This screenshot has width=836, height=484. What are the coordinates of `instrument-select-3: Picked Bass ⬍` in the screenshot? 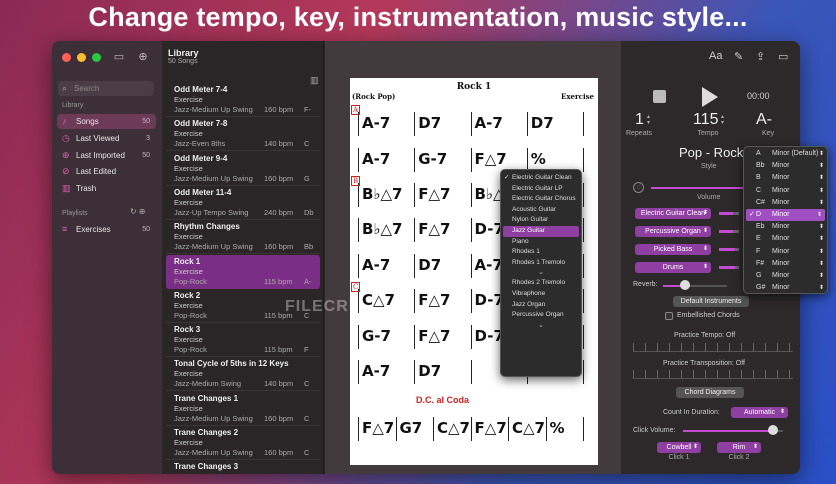 It's located at (673, 249).